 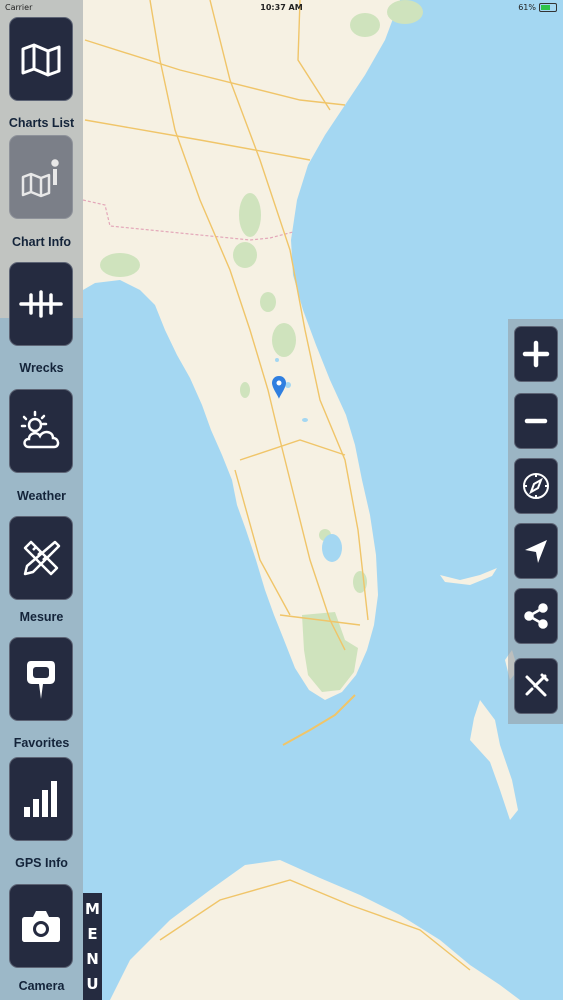 I want to click on locate-button, so click(x=536, y=551).